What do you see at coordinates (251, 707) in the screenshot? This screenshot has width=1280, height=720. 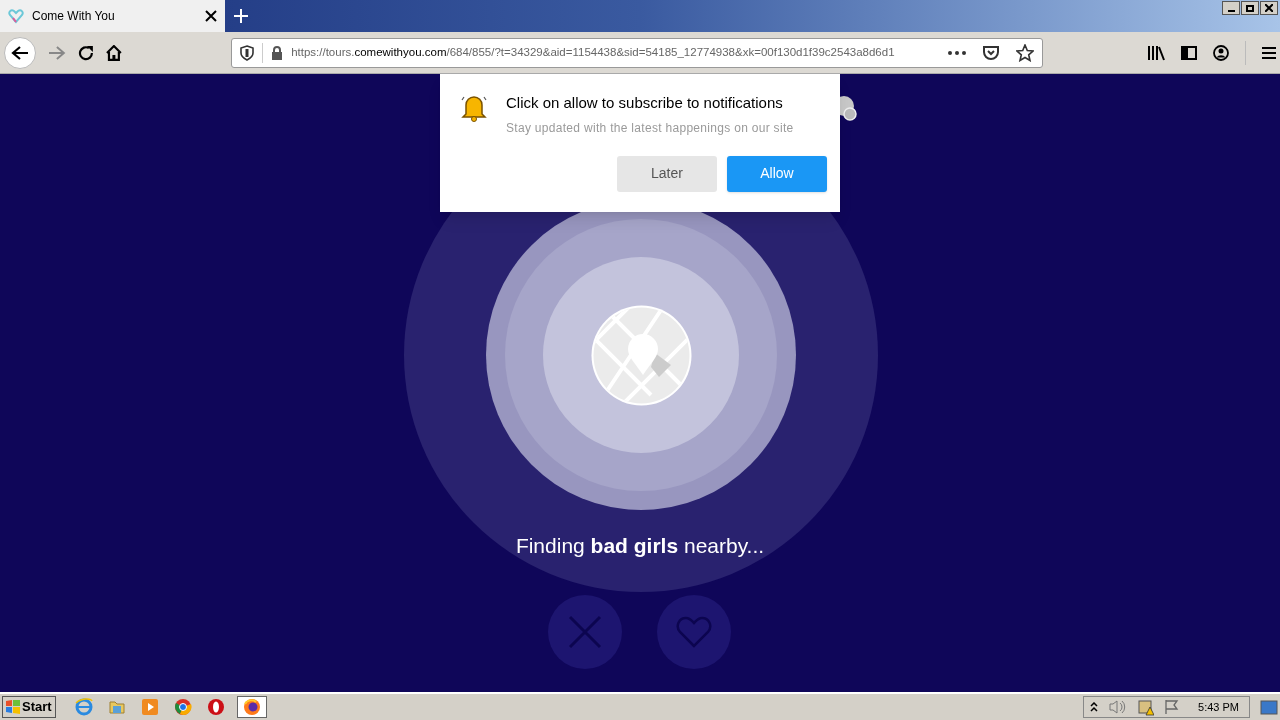 I see `firefox-icon` at bounding box center [251, 707].